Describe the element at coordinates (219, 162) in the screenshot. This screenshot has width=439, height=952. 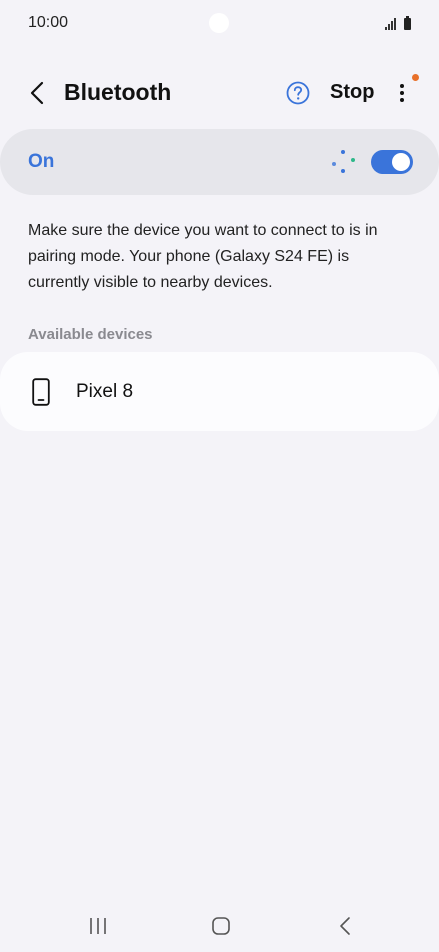
I see `bluetooth-switch-card: On` at that location.